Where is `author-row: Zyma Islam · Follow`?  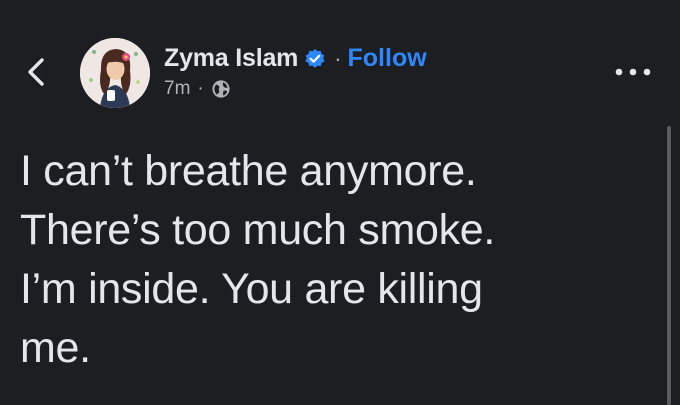 author-row: Zyma Islam · Follow is located at coordinates (295, 58).